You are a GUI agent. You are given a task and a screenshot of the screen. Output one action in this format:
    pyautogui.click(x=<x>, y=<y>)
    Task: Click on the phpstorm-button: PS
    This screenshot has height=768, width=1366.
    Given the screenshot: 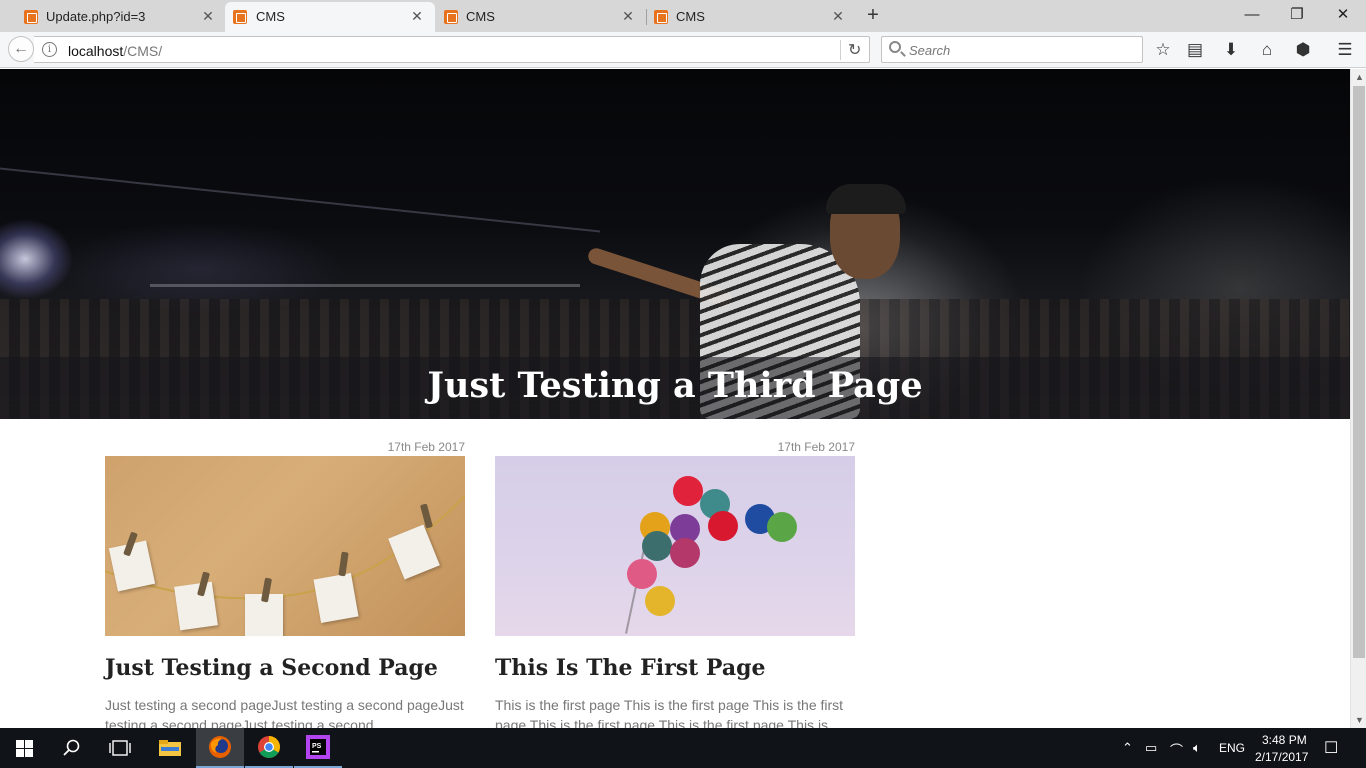 What is the action you would take?
    pyautogui.click(x=318, y=748)
    